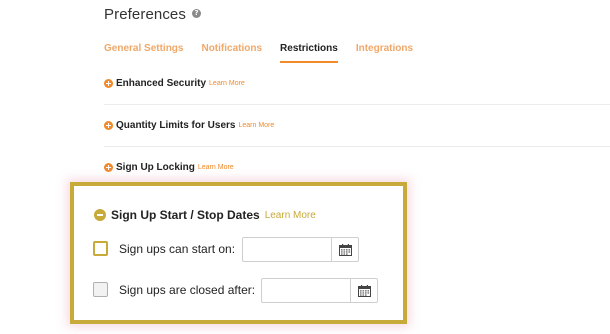 The width and height of the screenshot is (610, 334). Describe the element at coordinates (143, 53) in the screenshot. I see `tab-general-settings: General Settings` at that location.